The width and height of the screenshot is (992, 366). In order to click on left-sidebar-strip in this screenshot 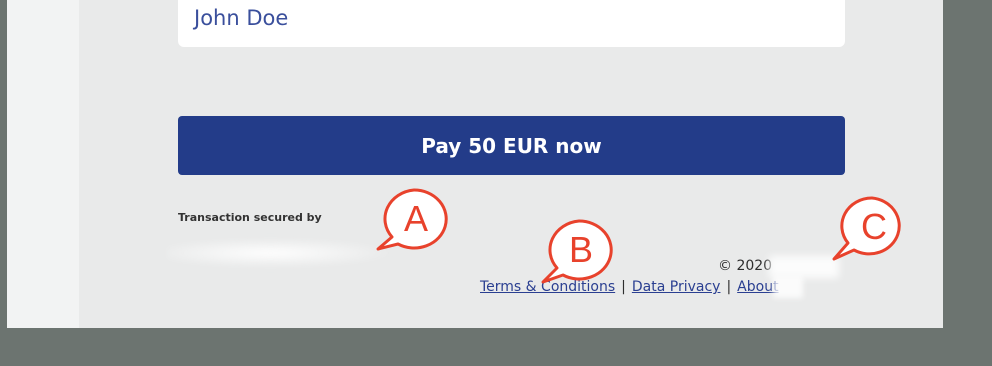, I will do `click(43, 164)`.